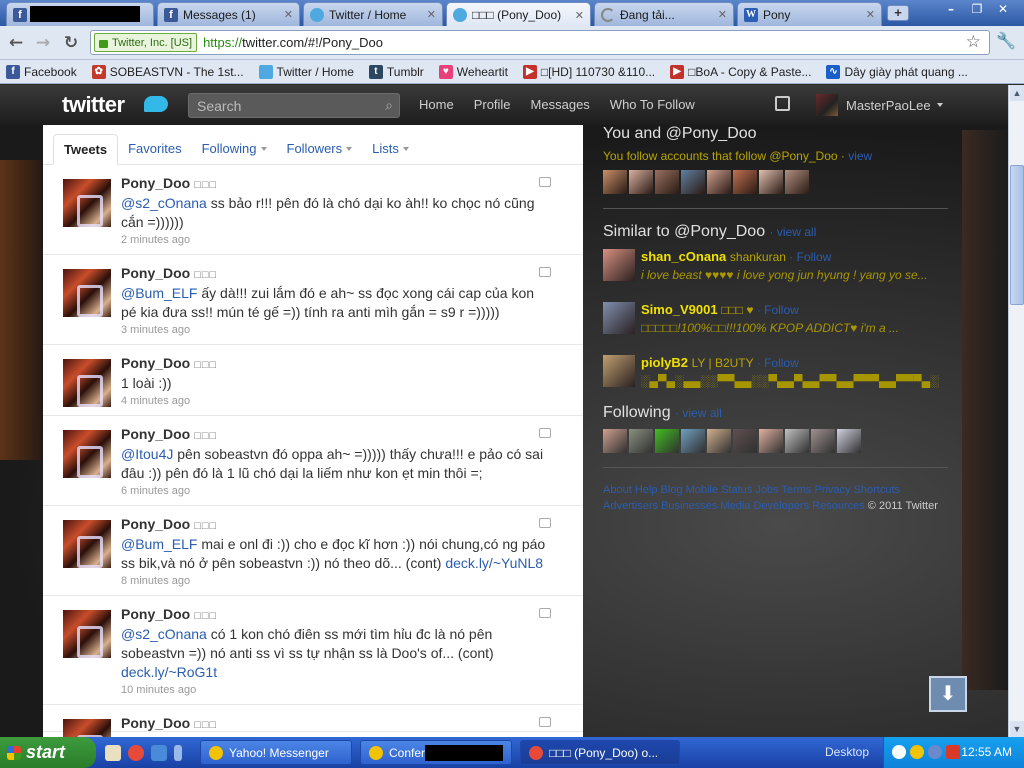 The image size is (1024, 768). What do you see at coordinates (48, 752) in the screenshot?
I see `start-button: start` at bounding box center [48, 752].